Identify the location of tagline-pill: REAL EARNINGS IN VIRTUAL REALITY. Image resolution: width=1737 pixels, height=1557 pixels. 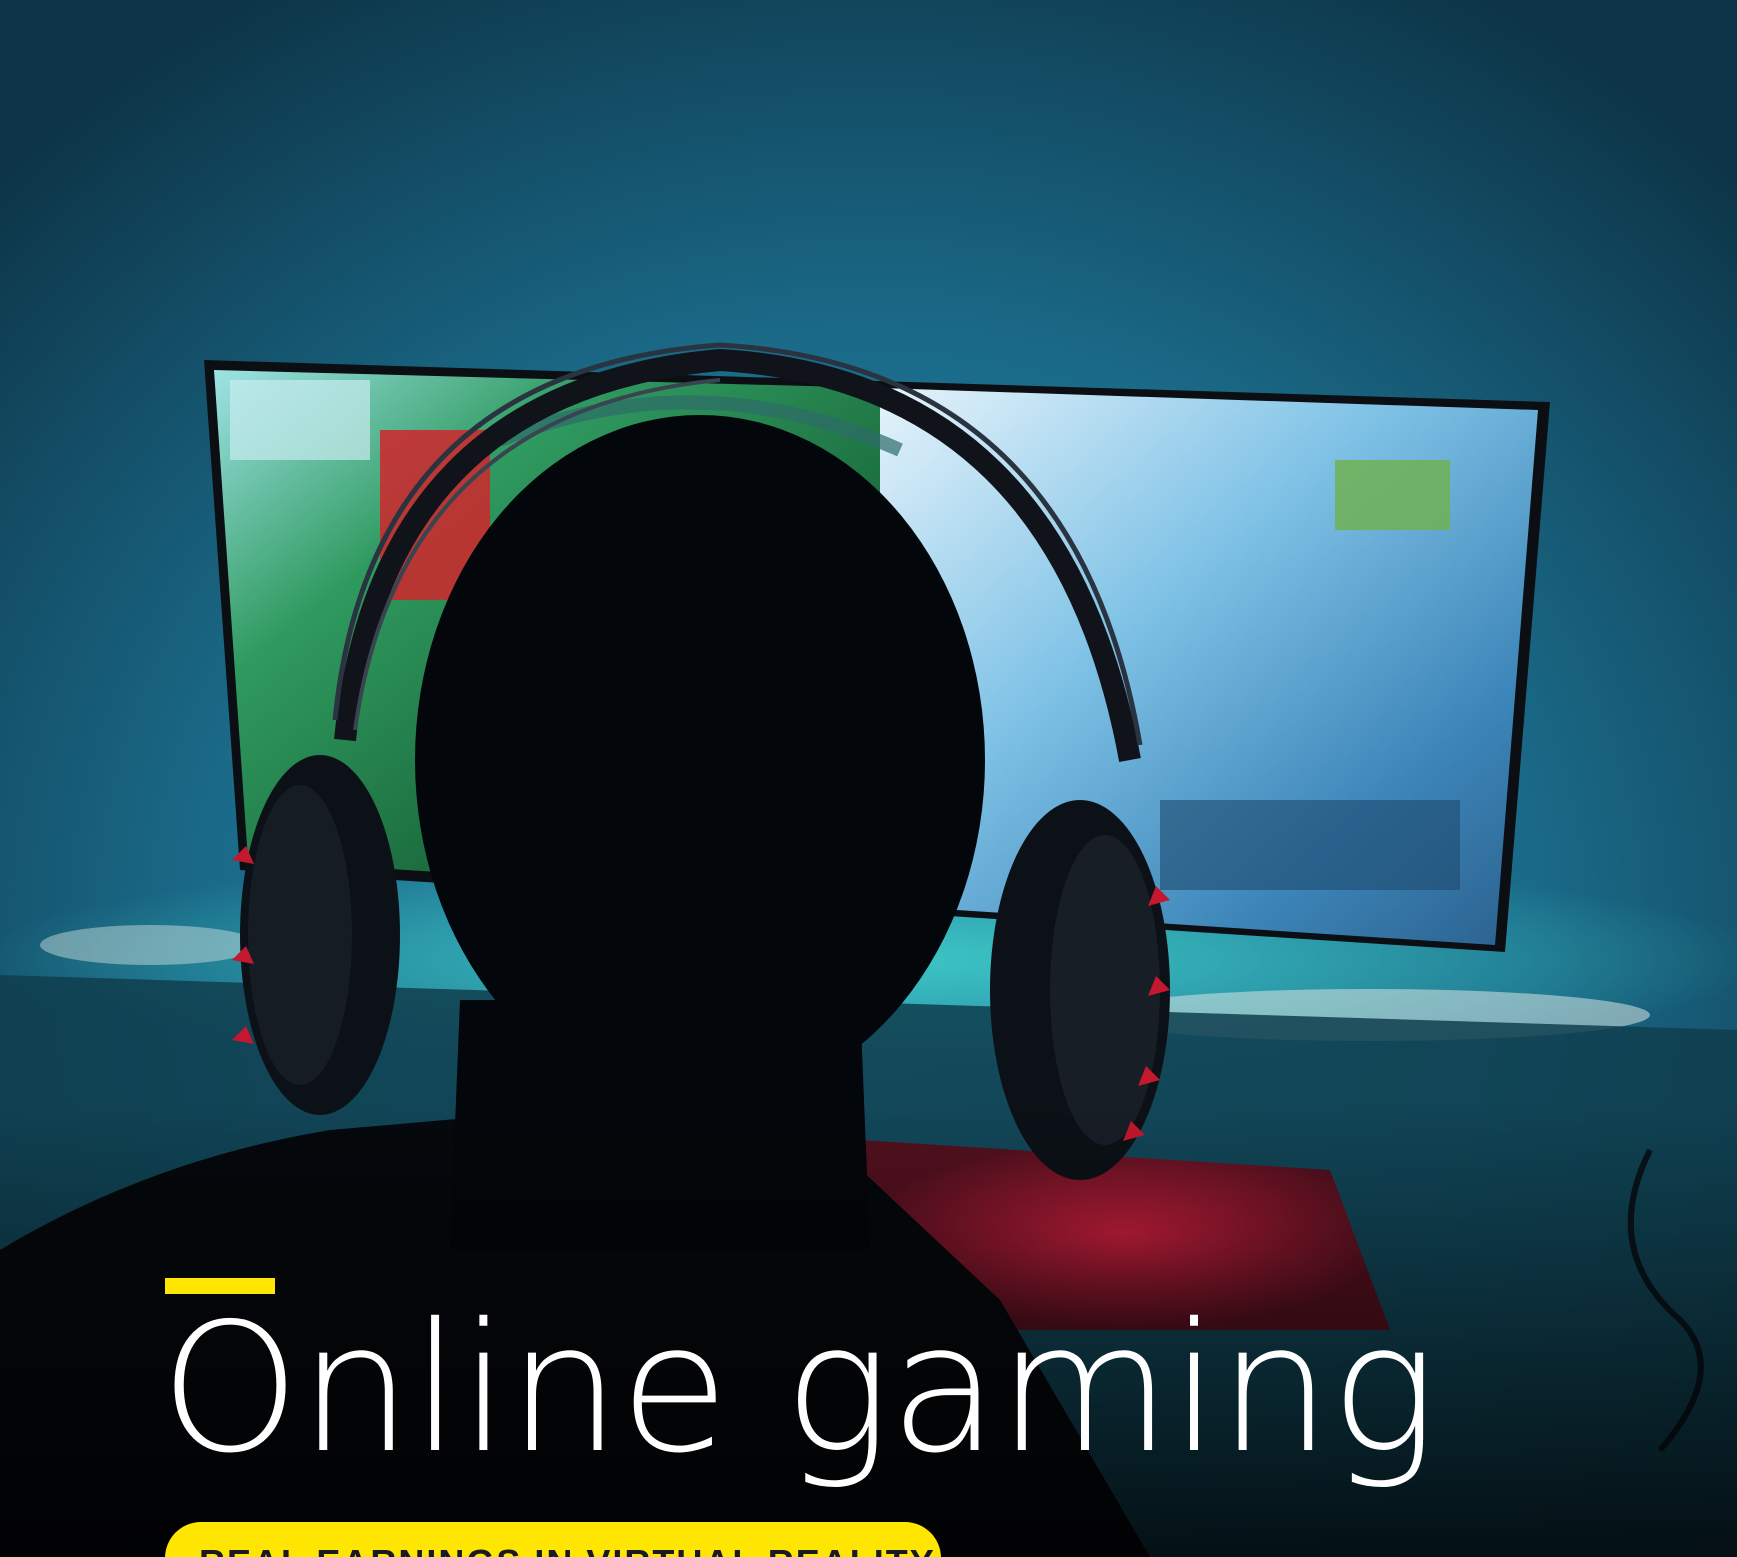
(553, 1539).